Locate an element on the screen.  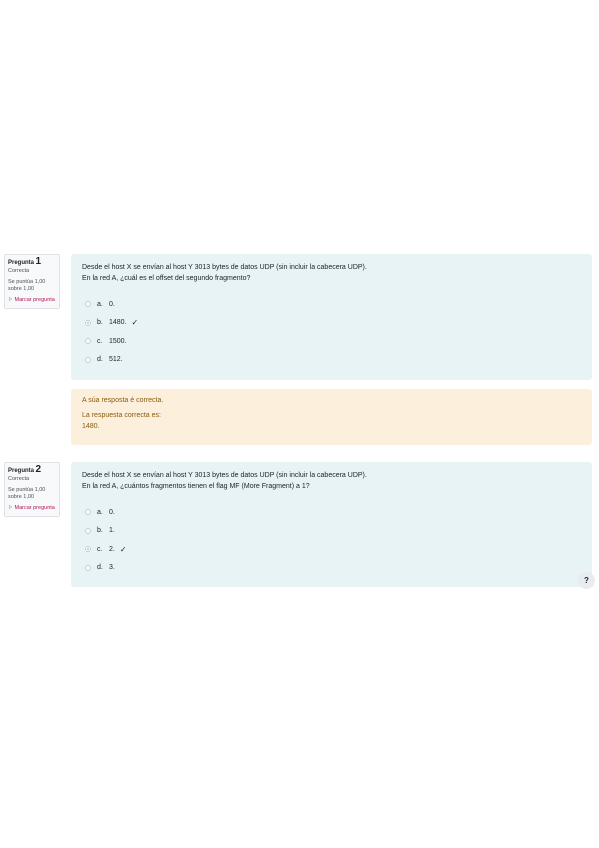
question-1-title: Pregunta 1 is located at coordinates (32, 261).